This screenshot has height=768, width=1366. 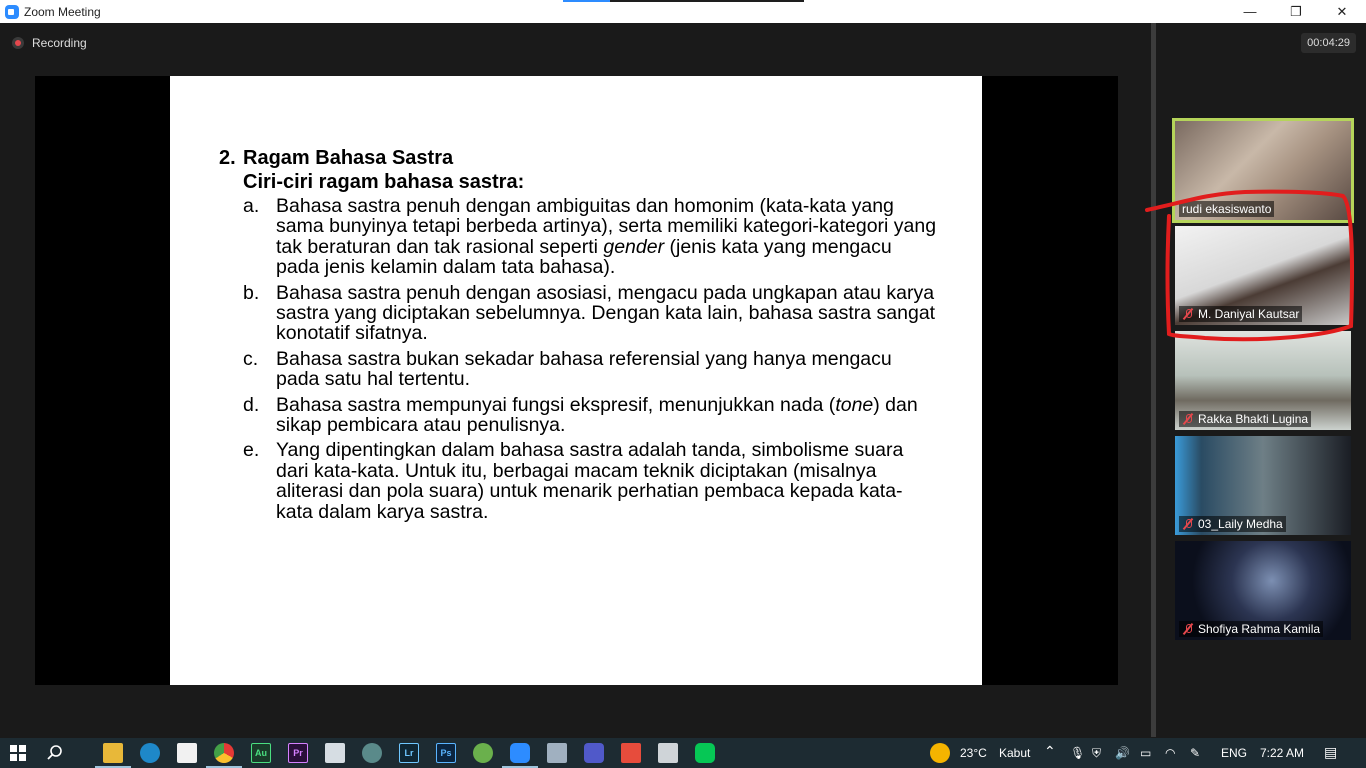 What do you see at coordinates (1259, 629) in the screenshot?
I see `participant-name: Shofiya Rahma Kamila` at bounding box center [1259, 629].